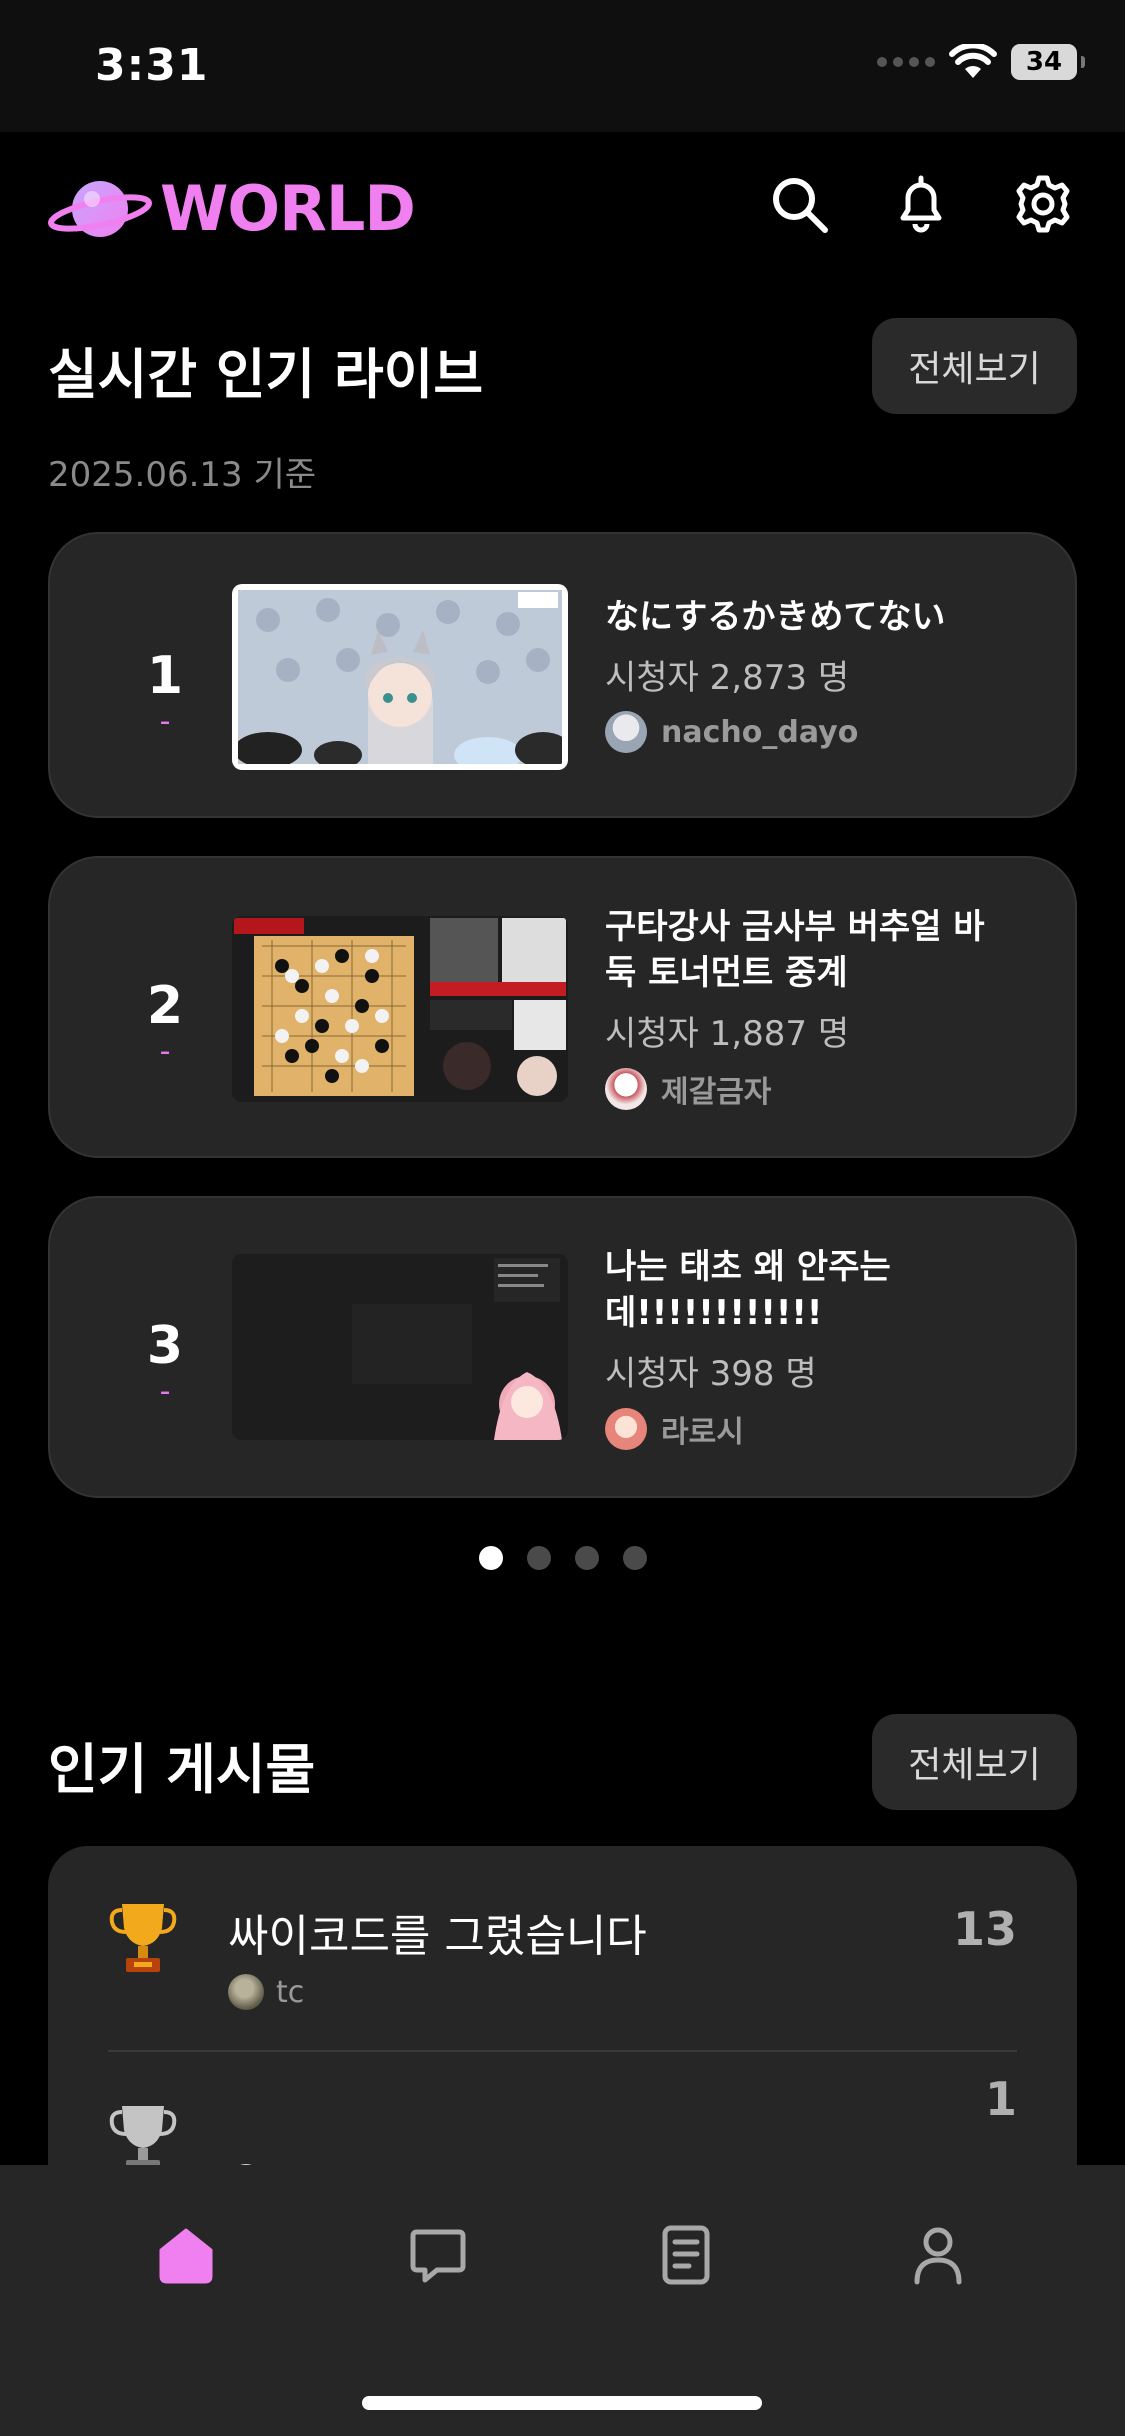 This screenshot has width=1125, height=2436. What do you see at coordinates (716, 1092) in the screenshot?
I see `streamer-name: 제갈금자` at bounding box center [716, 1092].